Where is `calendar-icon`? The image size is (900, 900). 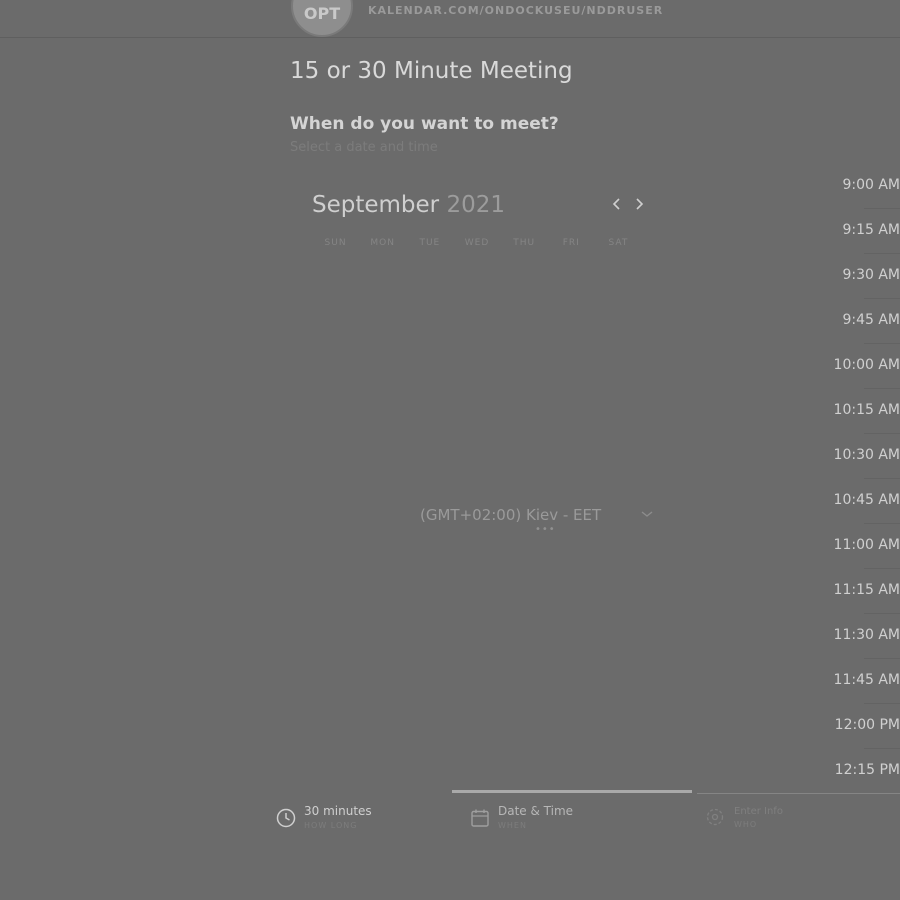
calendar-icon is located at coordinates (480, 820).